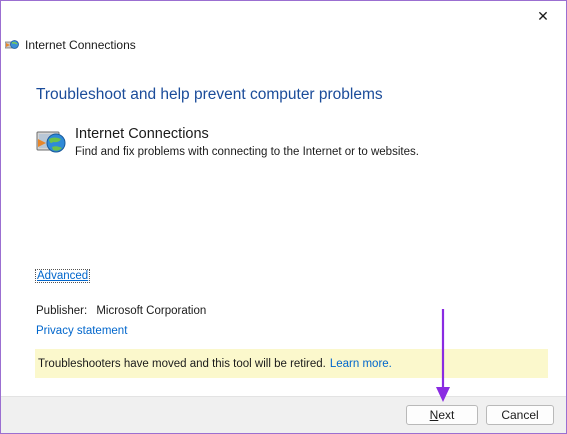  What do you see at coordinates (142, 134) in the screenshot?
I see `troubleshooter-name: Internet Connections` at bounding box center [142, 134].